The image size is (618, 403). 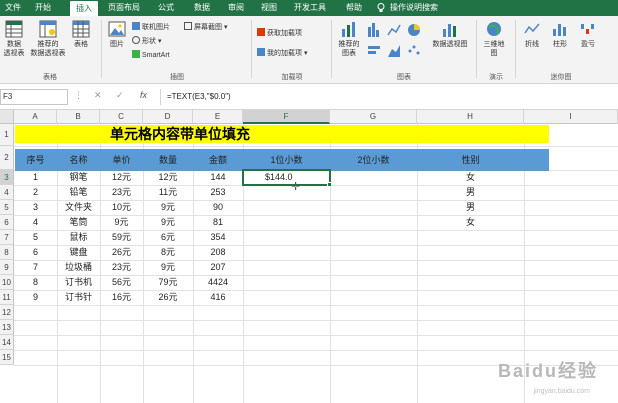 What do you see at coordinates (146, 41) in the screenshot?
I see `shapes-button: 形状 ▾` at bounding box center [146, 41].